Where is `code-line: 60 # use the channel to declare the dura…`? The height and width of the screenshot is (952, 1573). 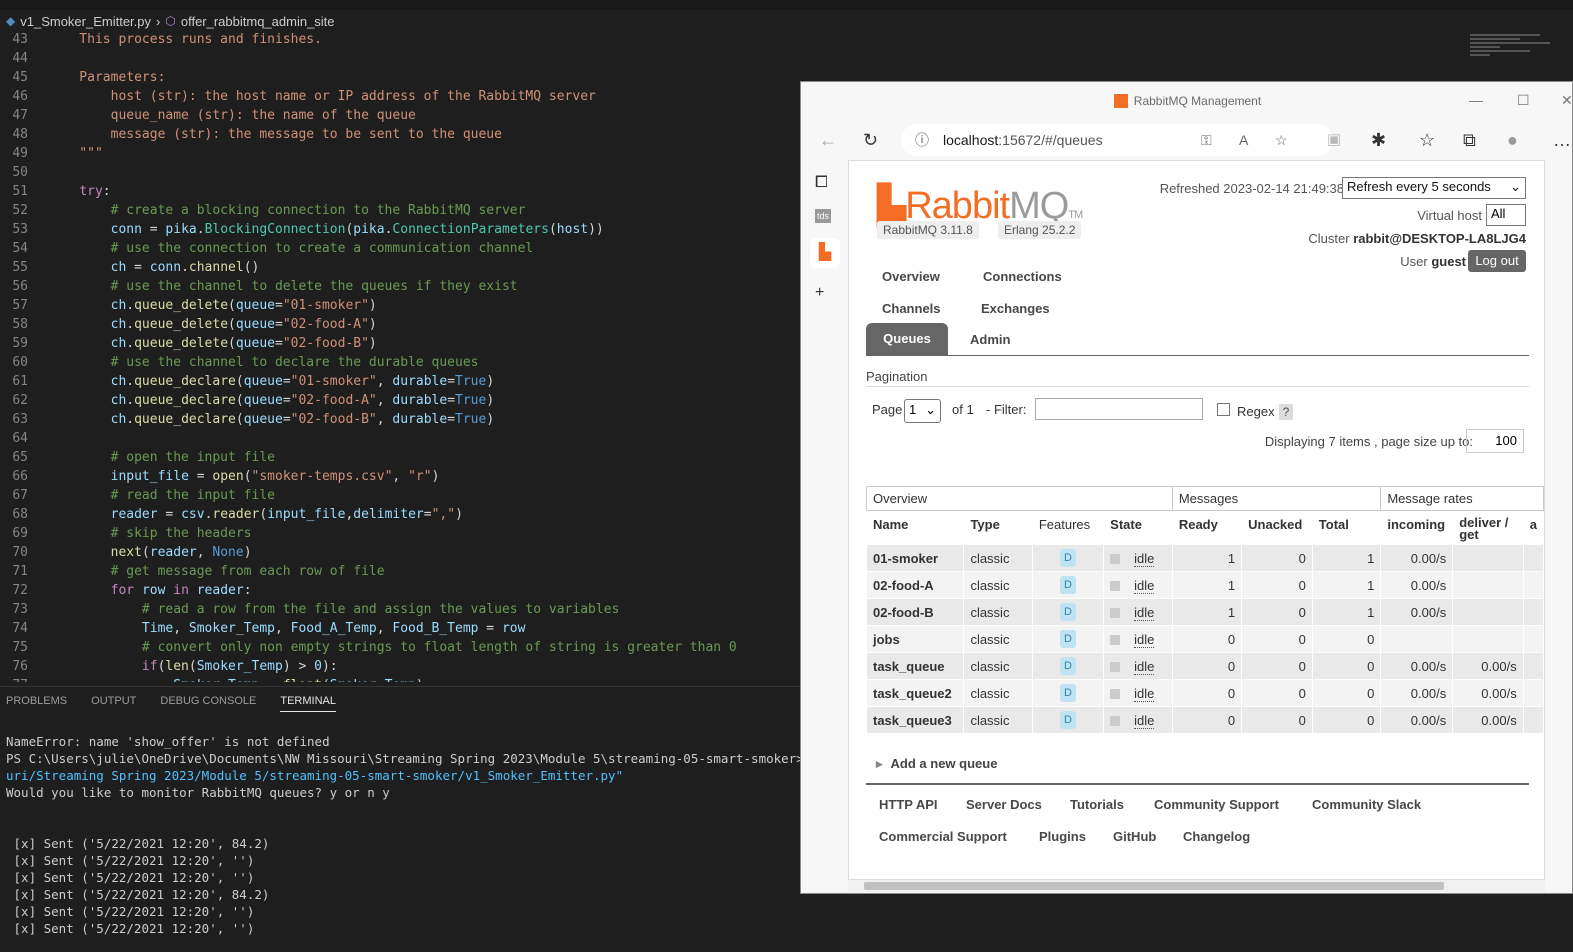 code-line: 60 # use the channel to declare the dura… is located at coordinates (400, 362).